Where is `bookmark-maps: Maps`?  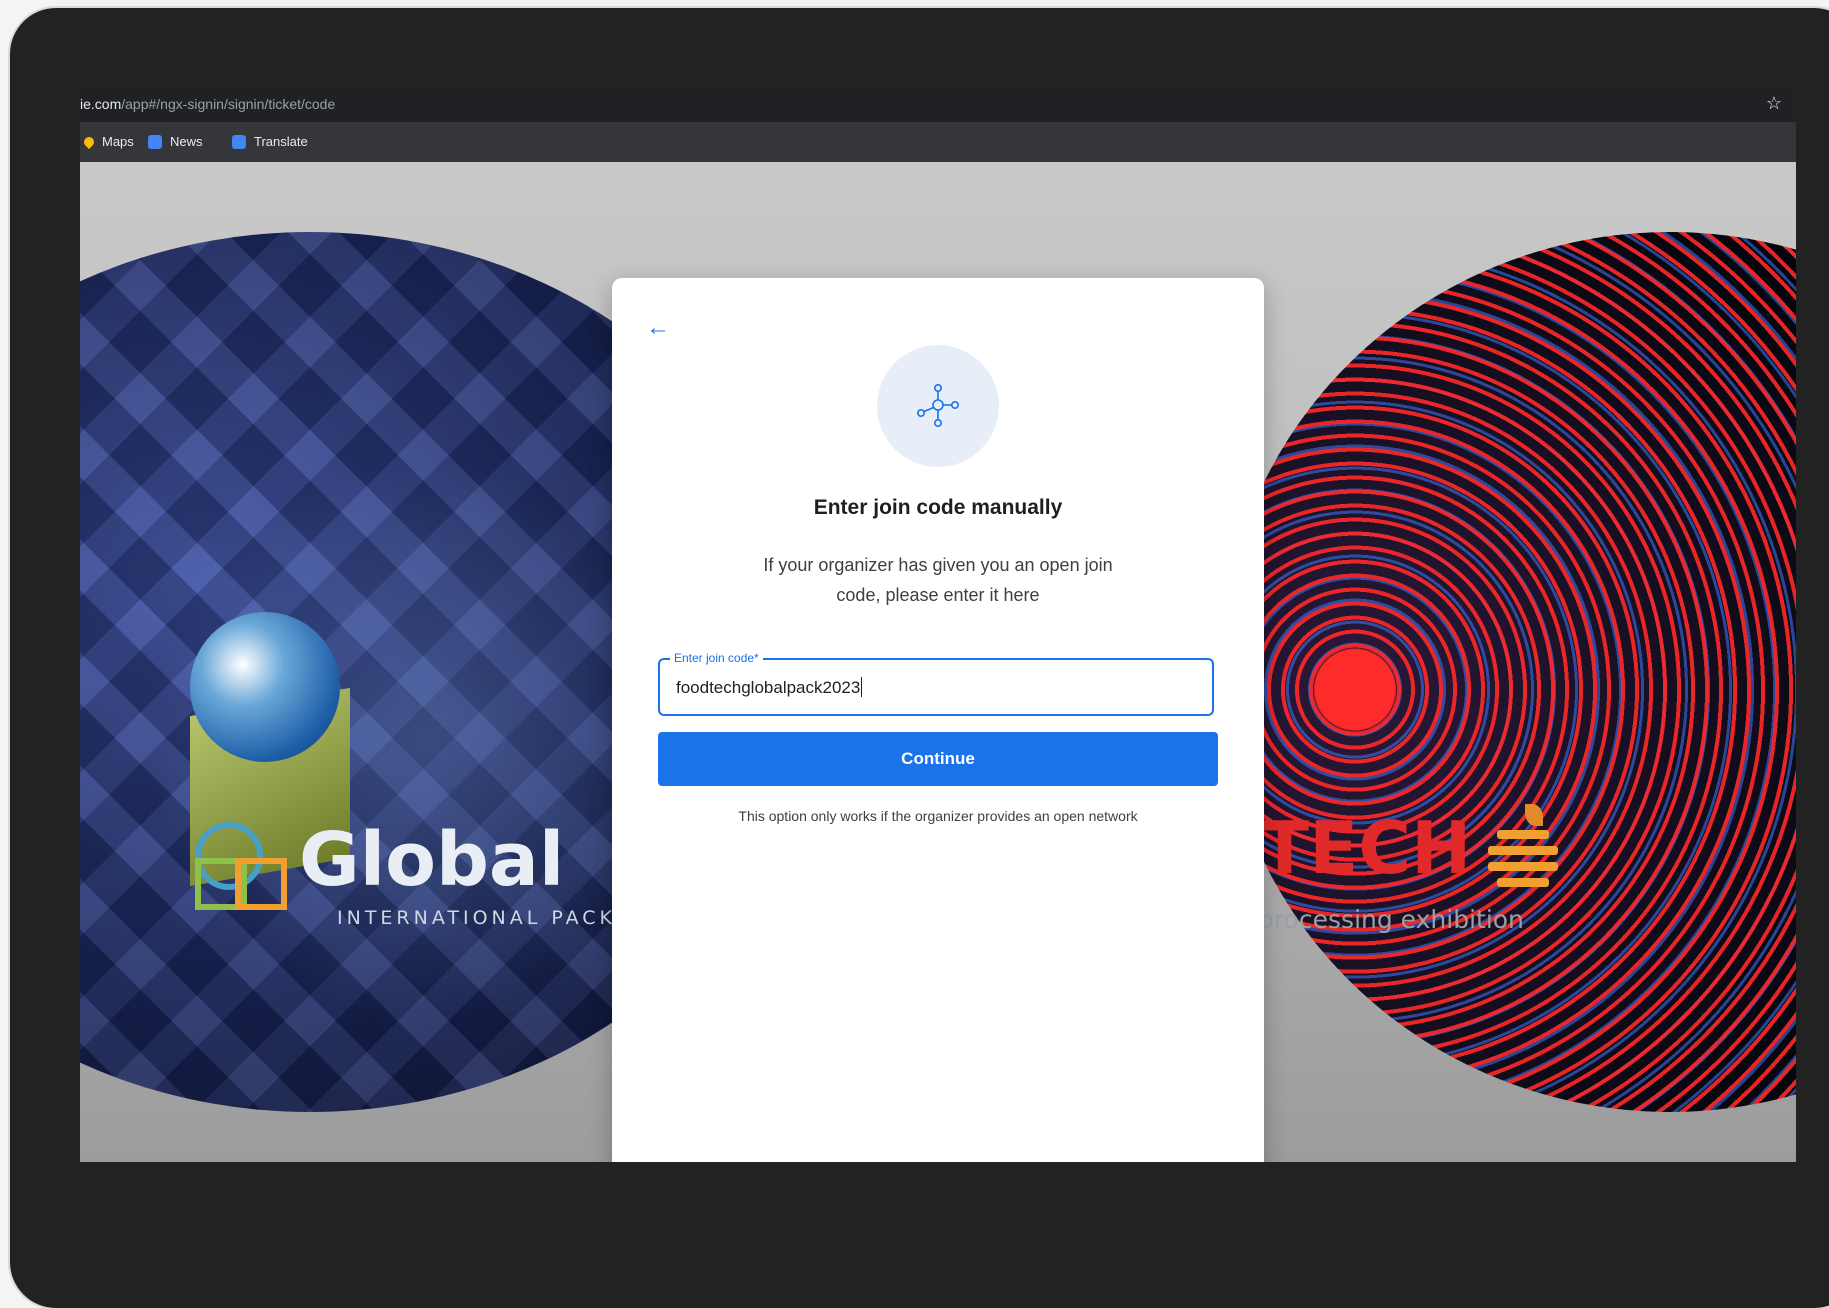
bookmark-maps: Maps is located at coordinates (107, 141).